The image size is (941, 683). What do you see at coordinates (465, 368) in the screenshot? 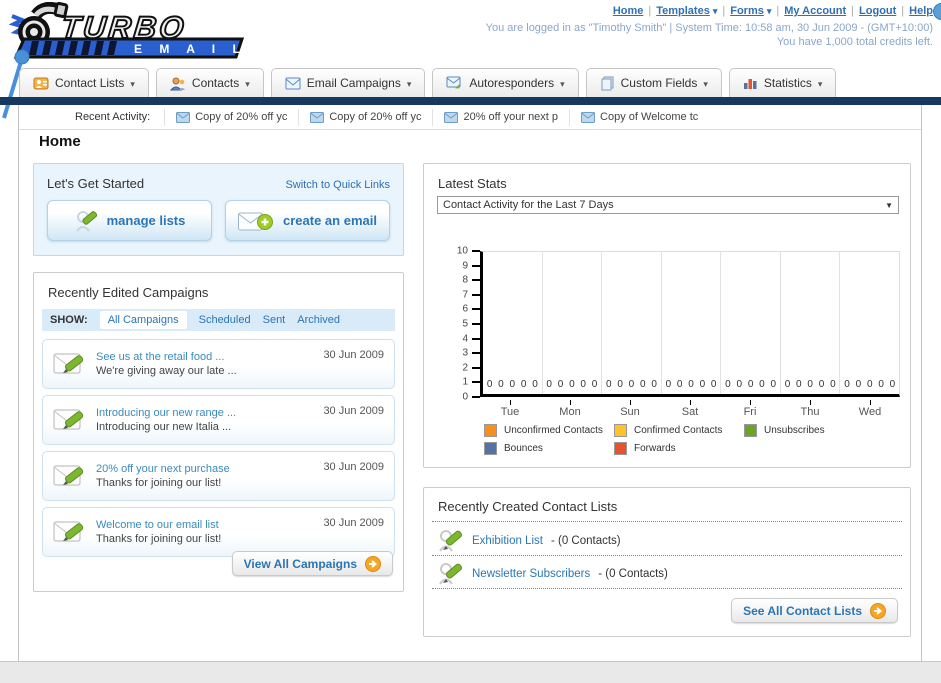
I see `y-axis-label: 2` at bounding box center [465, 368].